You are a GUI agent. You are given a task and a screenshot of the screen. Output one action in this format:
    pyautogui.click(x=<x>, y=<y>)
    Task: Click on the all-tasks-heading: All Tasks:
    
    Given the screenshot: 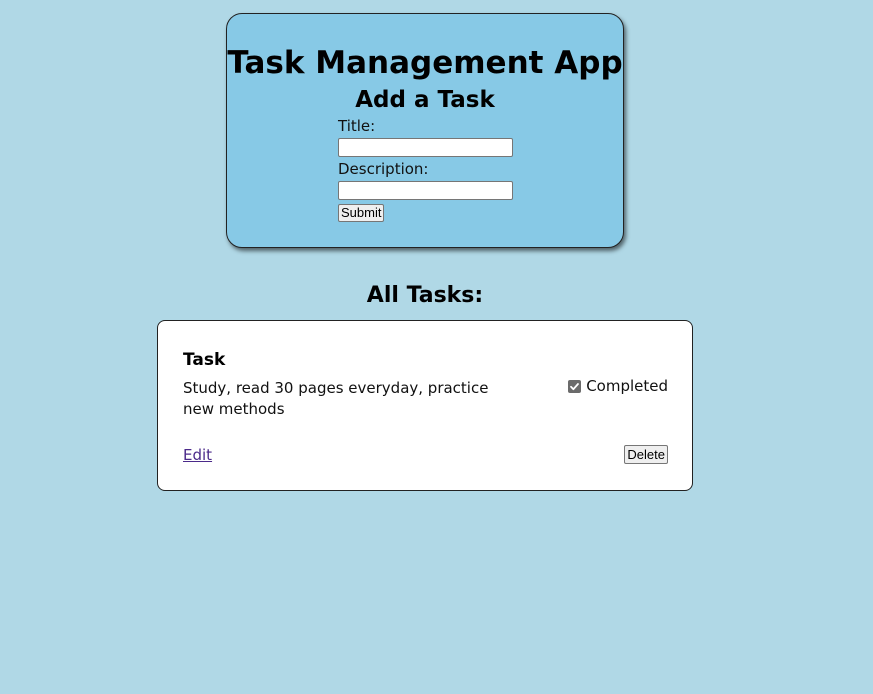 What is the action you would take?
    pyautogui.click(x=425, y=295)
    